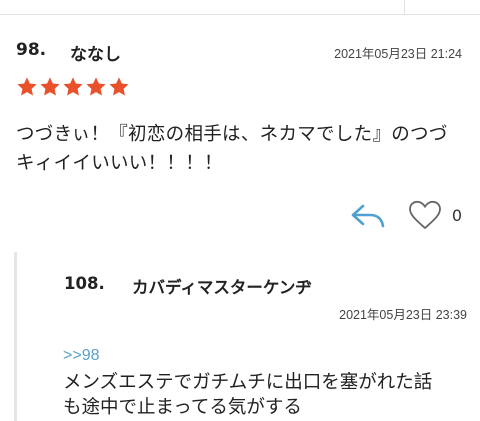 The image size is (480, 421). Describe the element at coordinates (403, 315) in the screenshot. I see `reply-date: 2021年05月23日 23:39` at that location.